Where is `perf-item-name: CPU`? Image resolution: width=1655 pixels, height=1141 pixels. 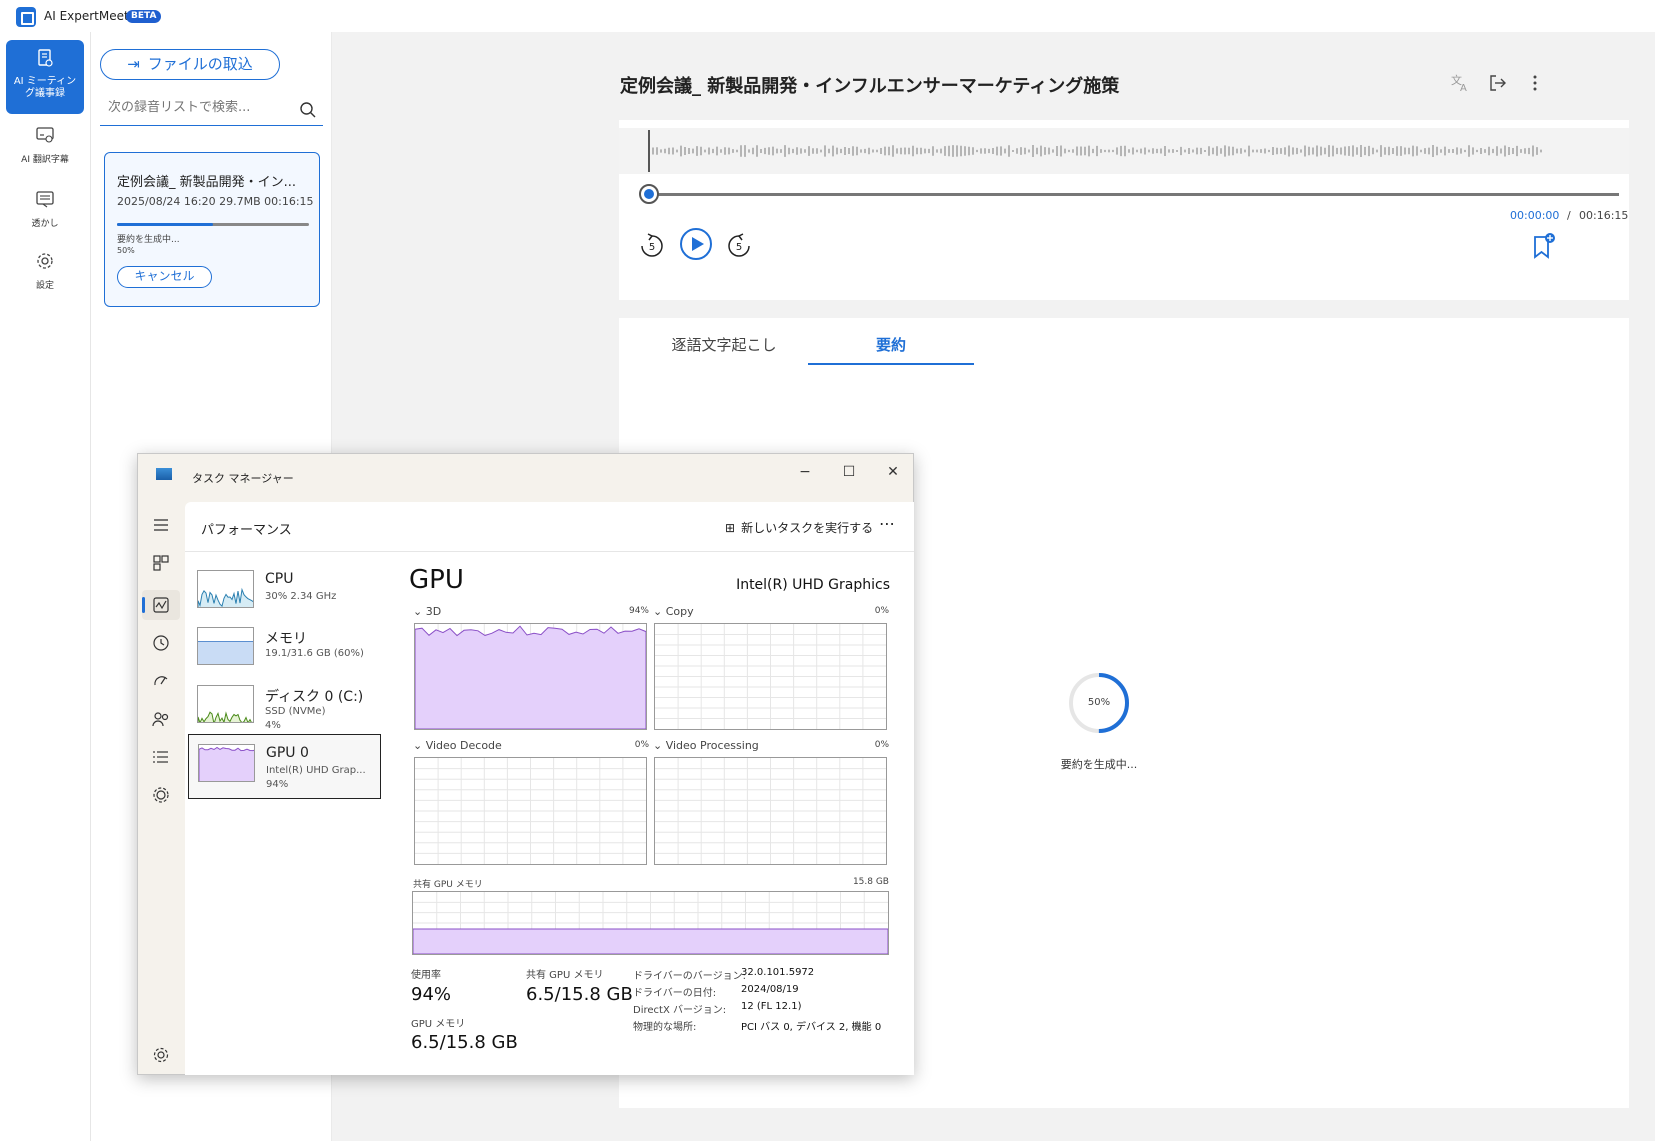
perf-item-name: CPU is located at coordinates (279, 579).